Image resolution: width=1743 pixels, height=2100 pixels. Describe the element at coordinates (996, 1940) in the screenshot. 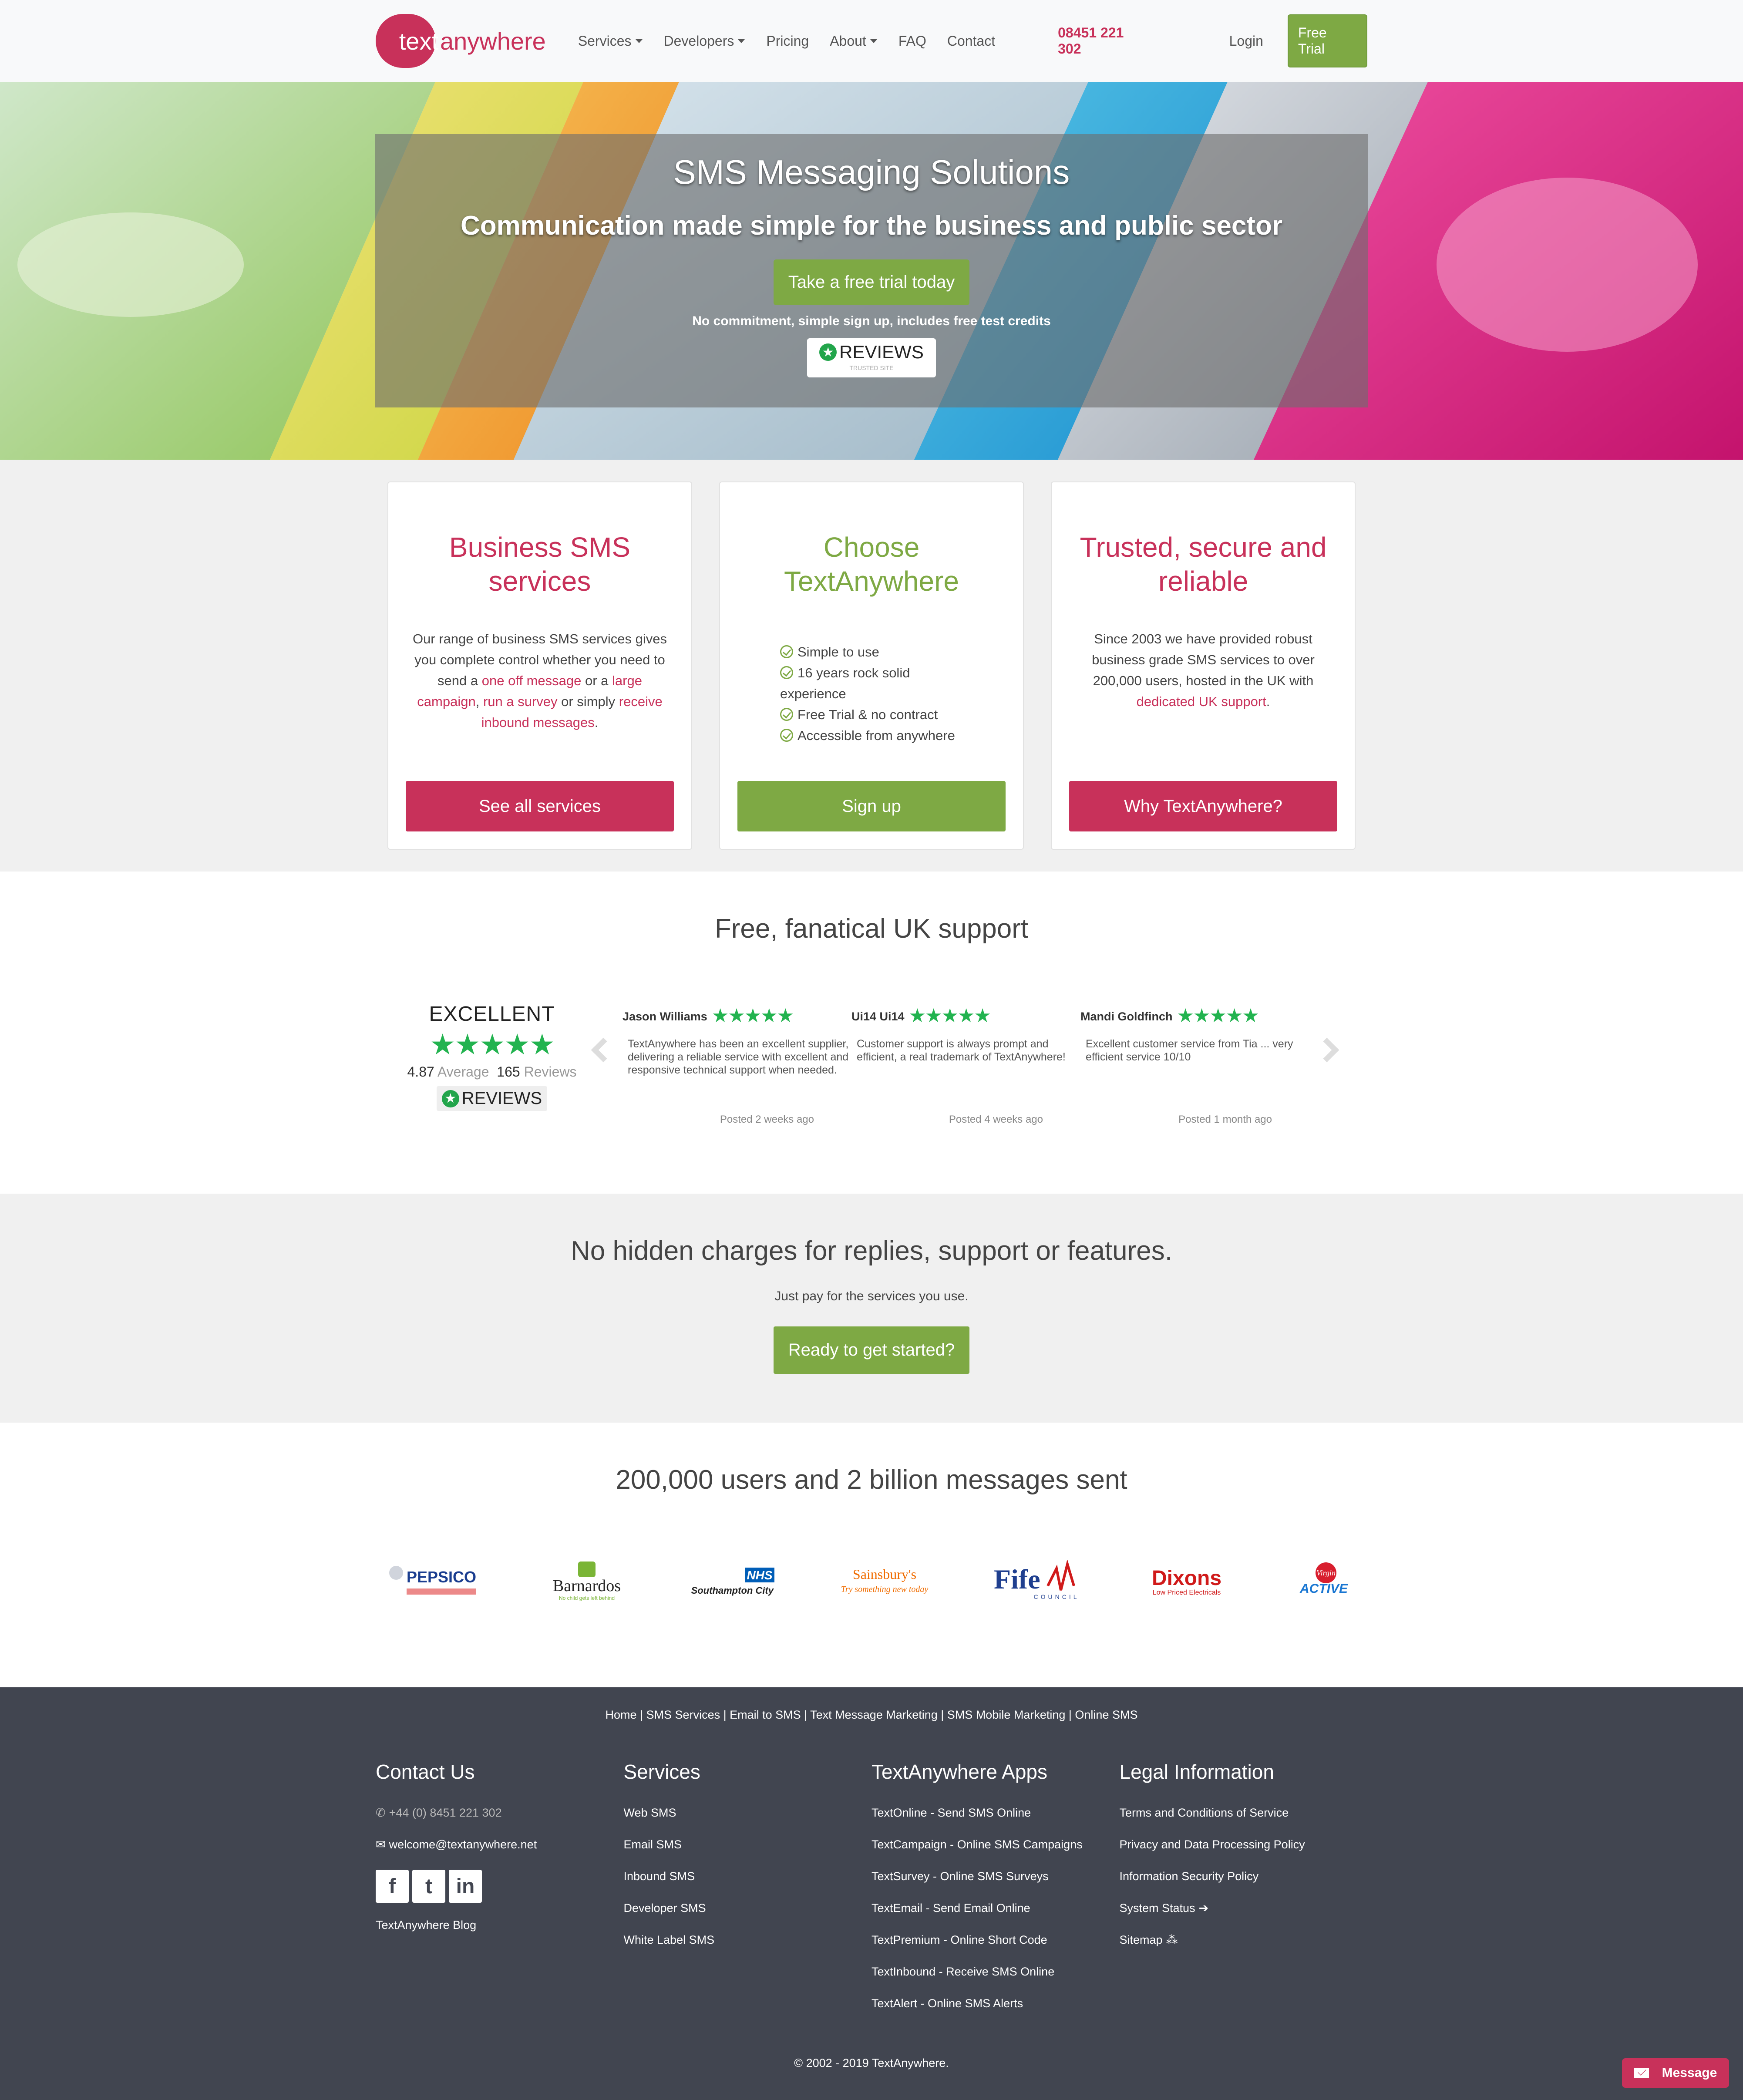

I see `footer-link: TextPremium - Online Short Code` at that location.